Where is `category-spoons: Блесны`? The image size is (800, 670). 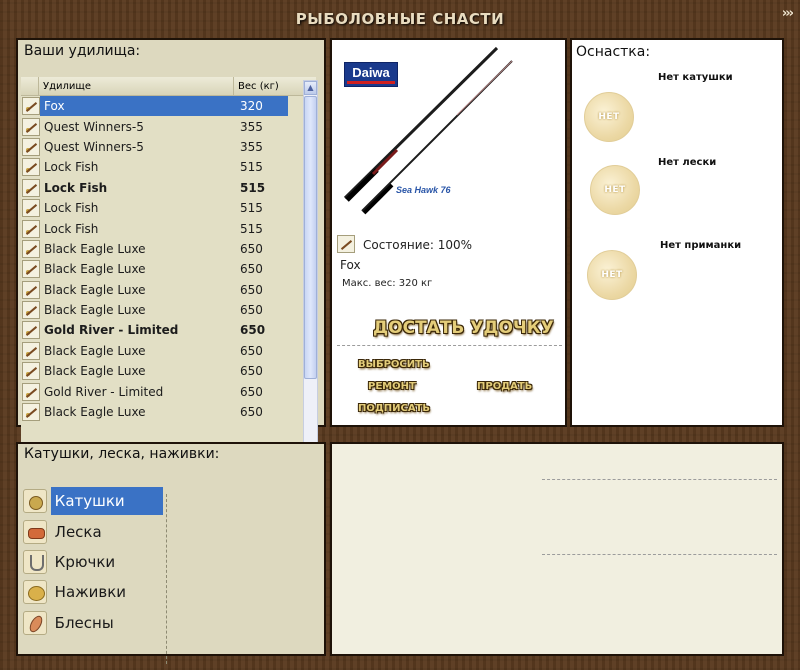
category-spoons: Блесны is located at coordinates (93, 623).